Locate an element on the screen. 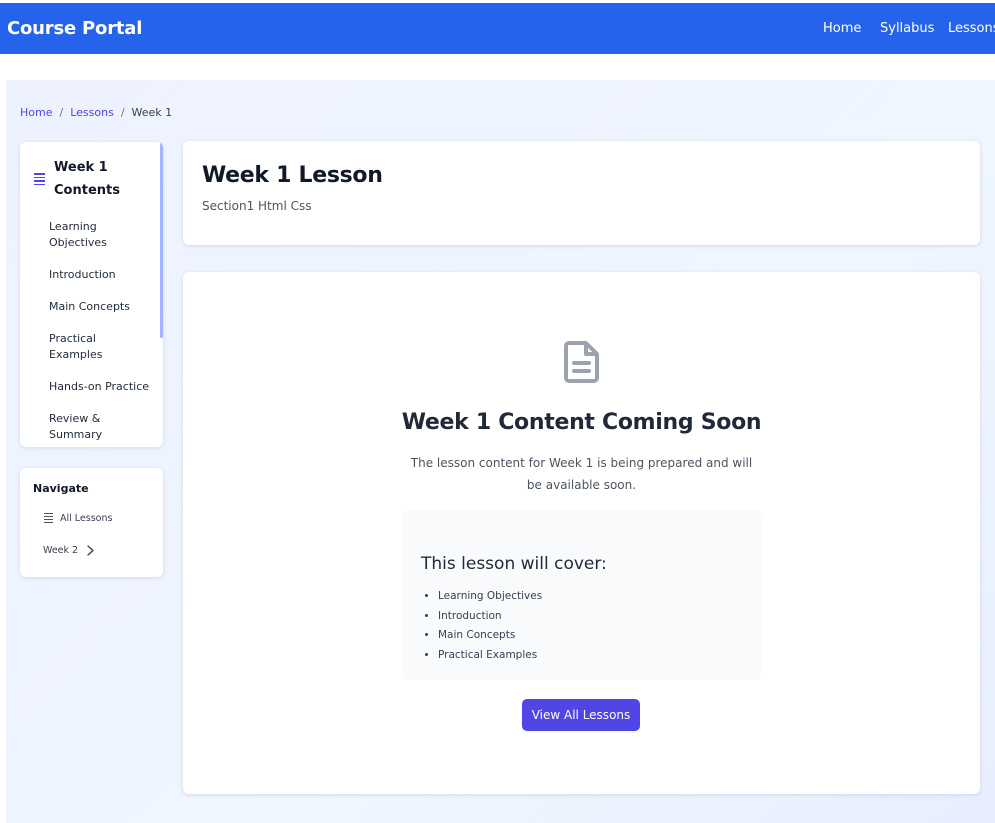 This screenshot has height=823, width=995. breadcrumb: Home / Lessons / Week 1 is located at coordinates (96, 112).